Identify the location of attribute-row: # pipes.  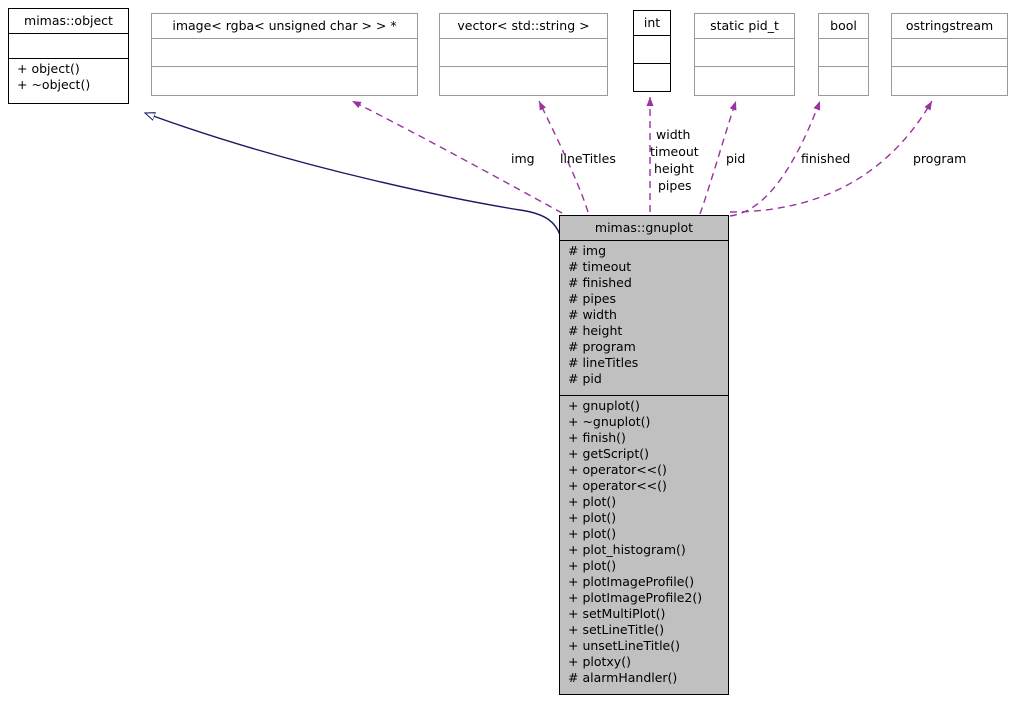
(592, 298).